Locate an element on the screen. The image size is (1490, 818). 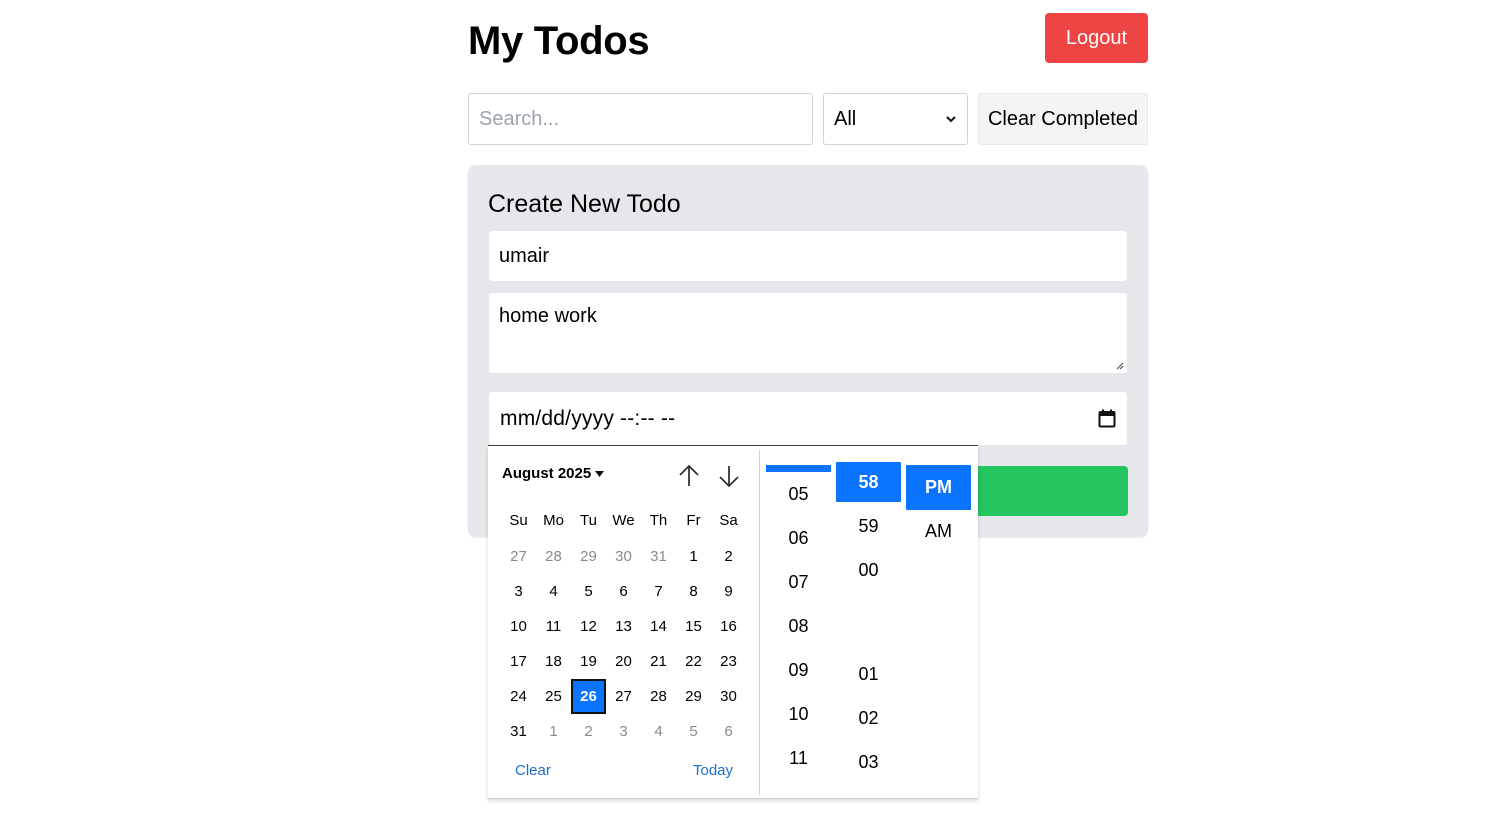
weekday-label: Mo is located at coordinates (553, 520).